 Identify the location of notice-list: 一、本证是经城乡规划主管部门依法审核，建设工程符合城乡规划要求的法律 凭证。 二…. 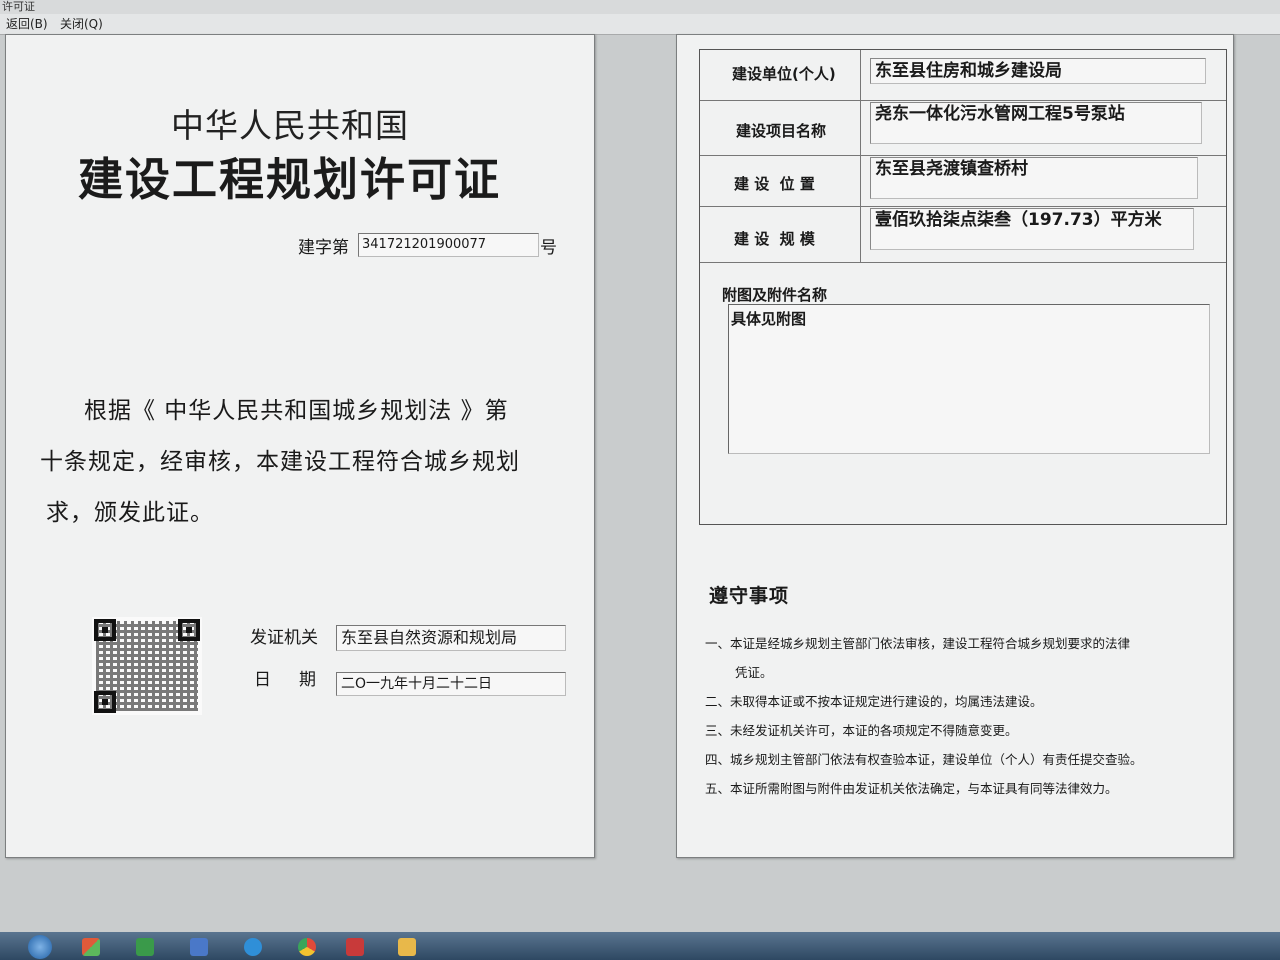
(965, 716).